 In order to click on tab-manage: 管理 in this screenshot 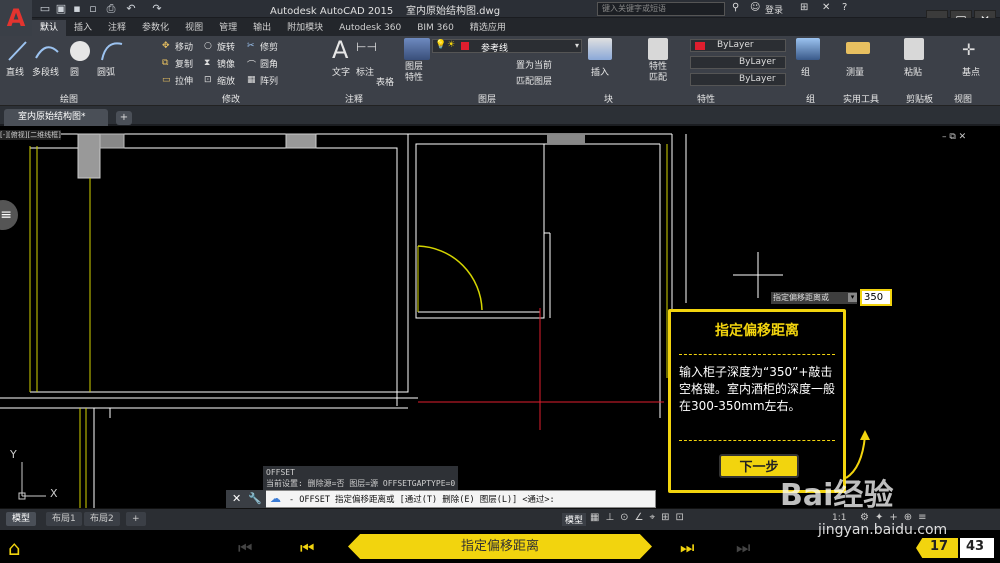, I will do `click(228, 28)`.